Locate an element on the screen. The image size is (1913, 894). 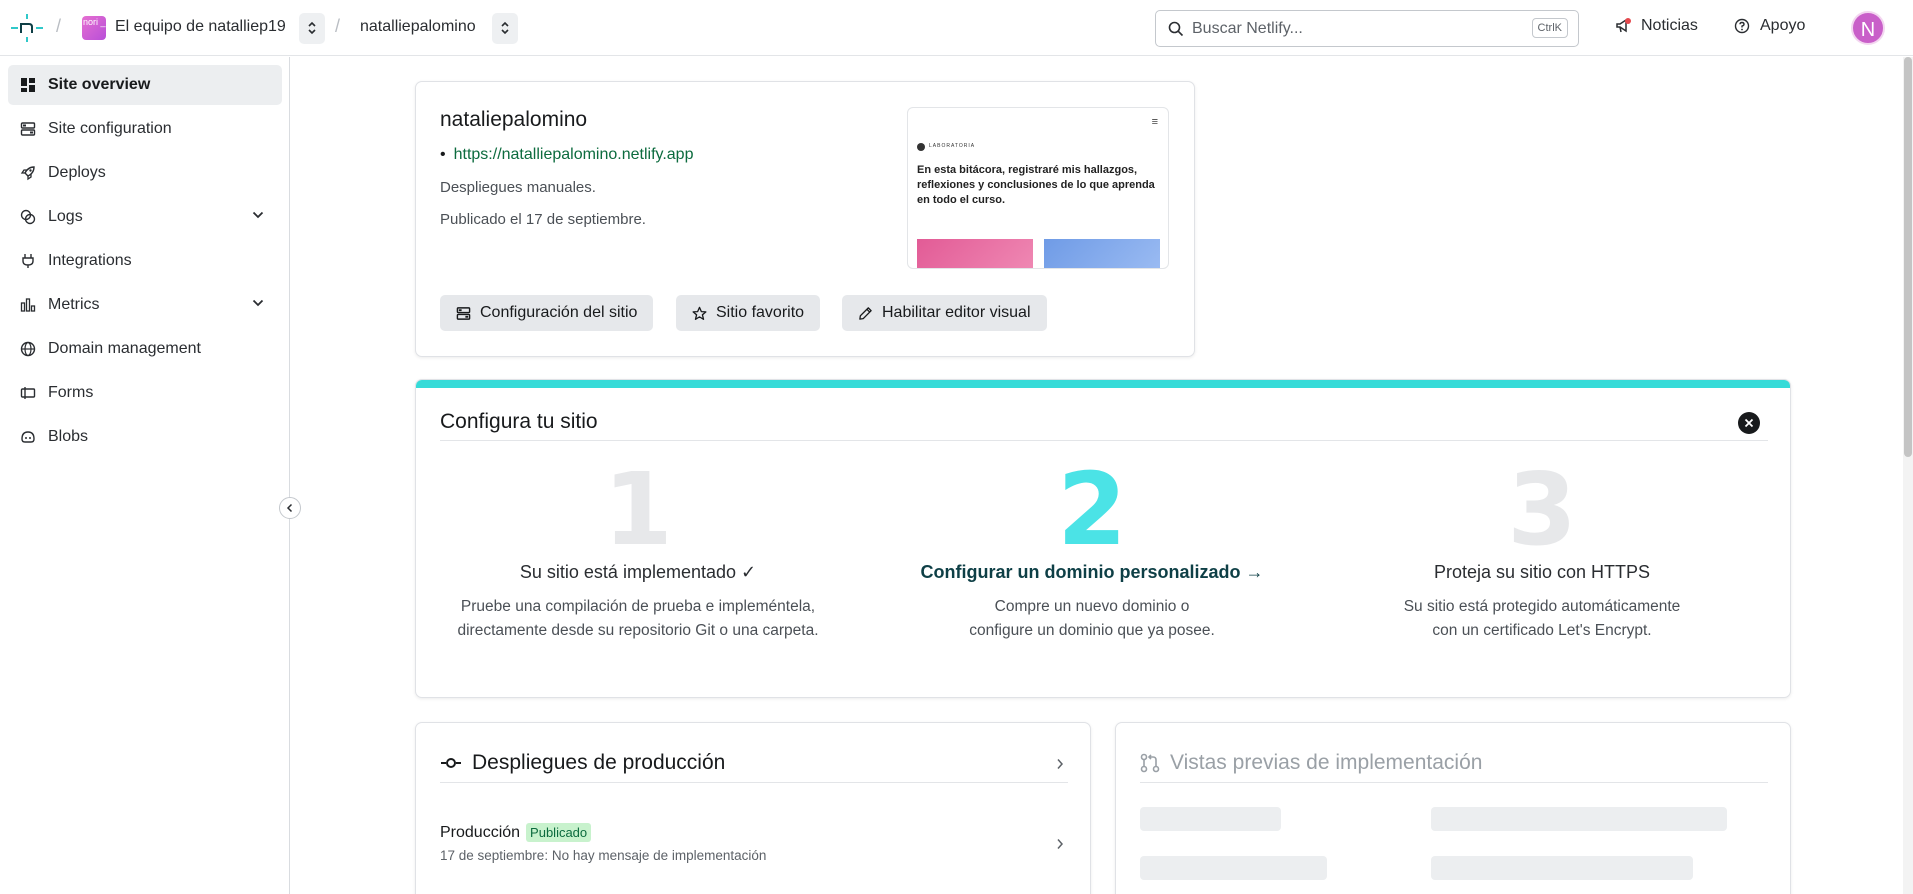
help-icon is located at coordinates (1742, 26).